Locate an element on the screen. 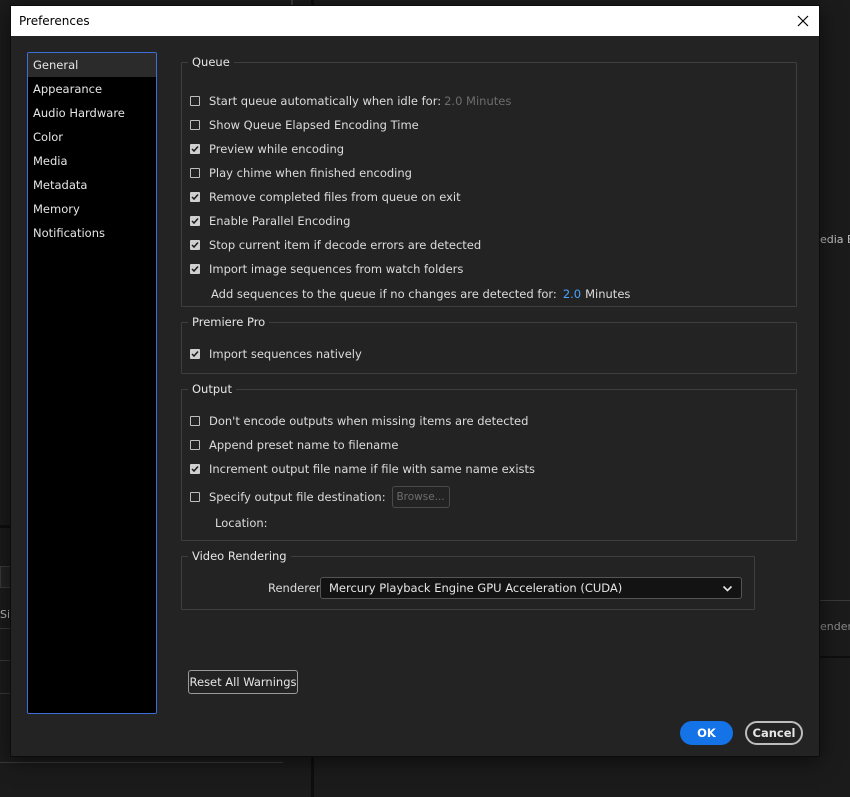 Image resolution: width=850 pixels, height=797 pixels. sidebar-item-notifications: Notifications is located at coordinates (92, 233).